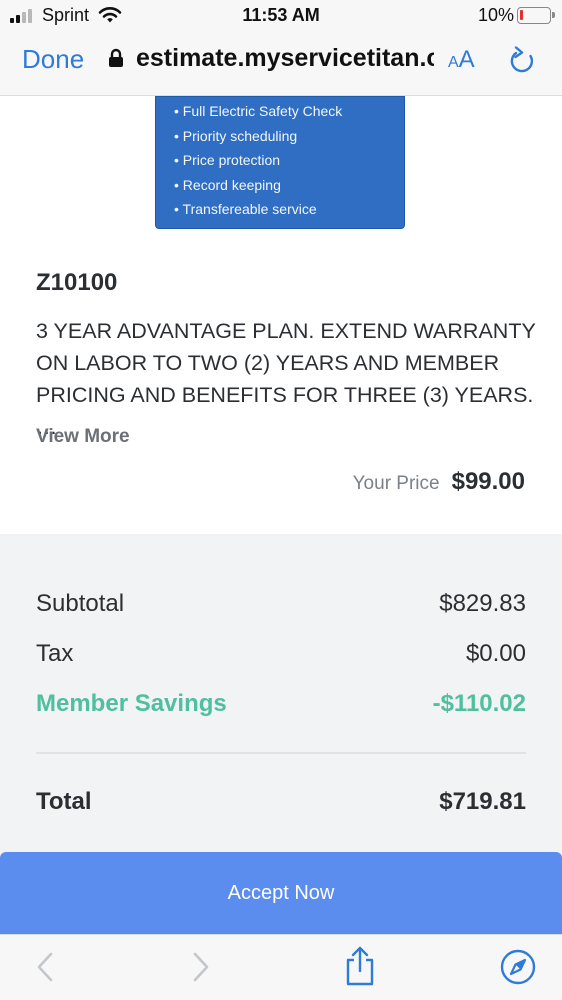 Image resolution: width=562 pixels, height=1000 pixels. What do you see at coordinates (281, 604) in the screenshot?
I see `subtotal-row: Subtotal $829.83` at bounding box center [281, 604].